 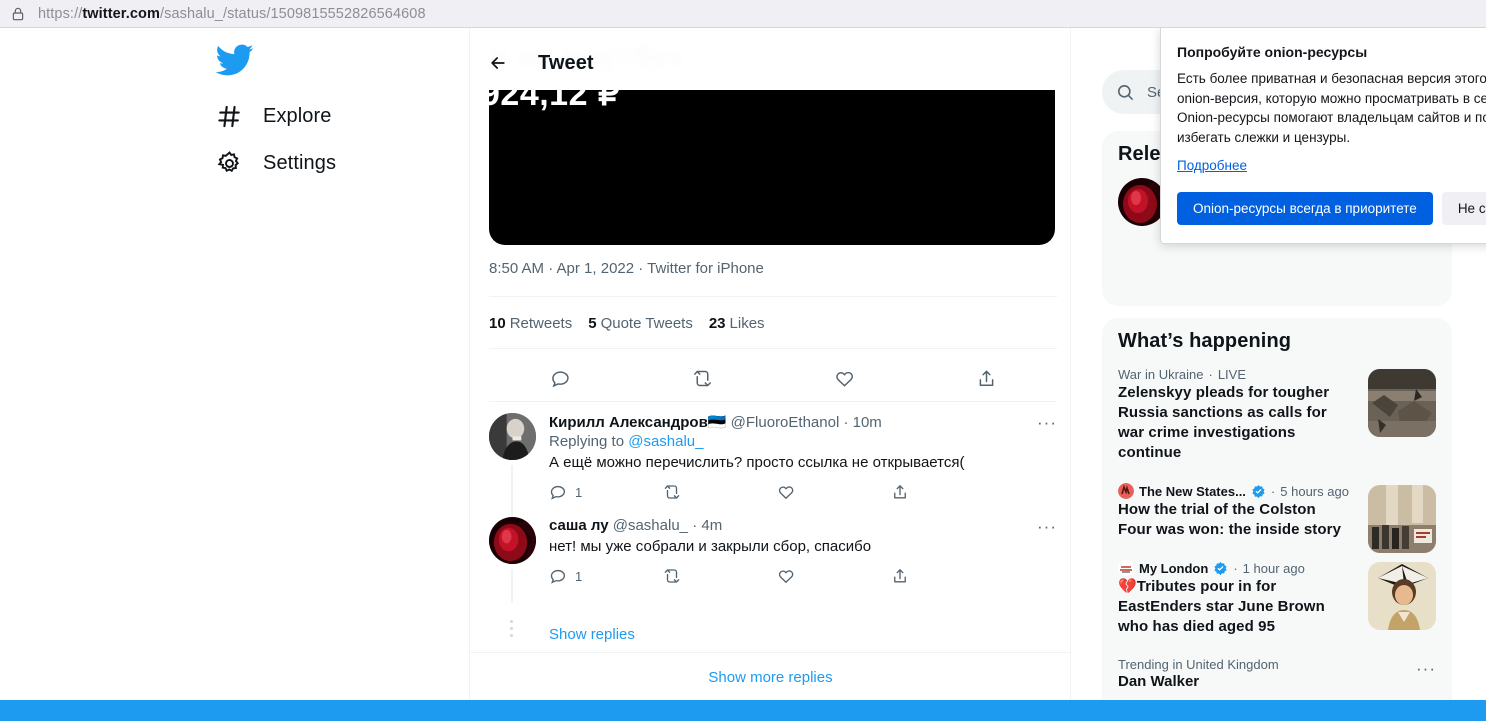 I want to click on replying-to-handle: @sashalu_, so click(x=665, y=441).